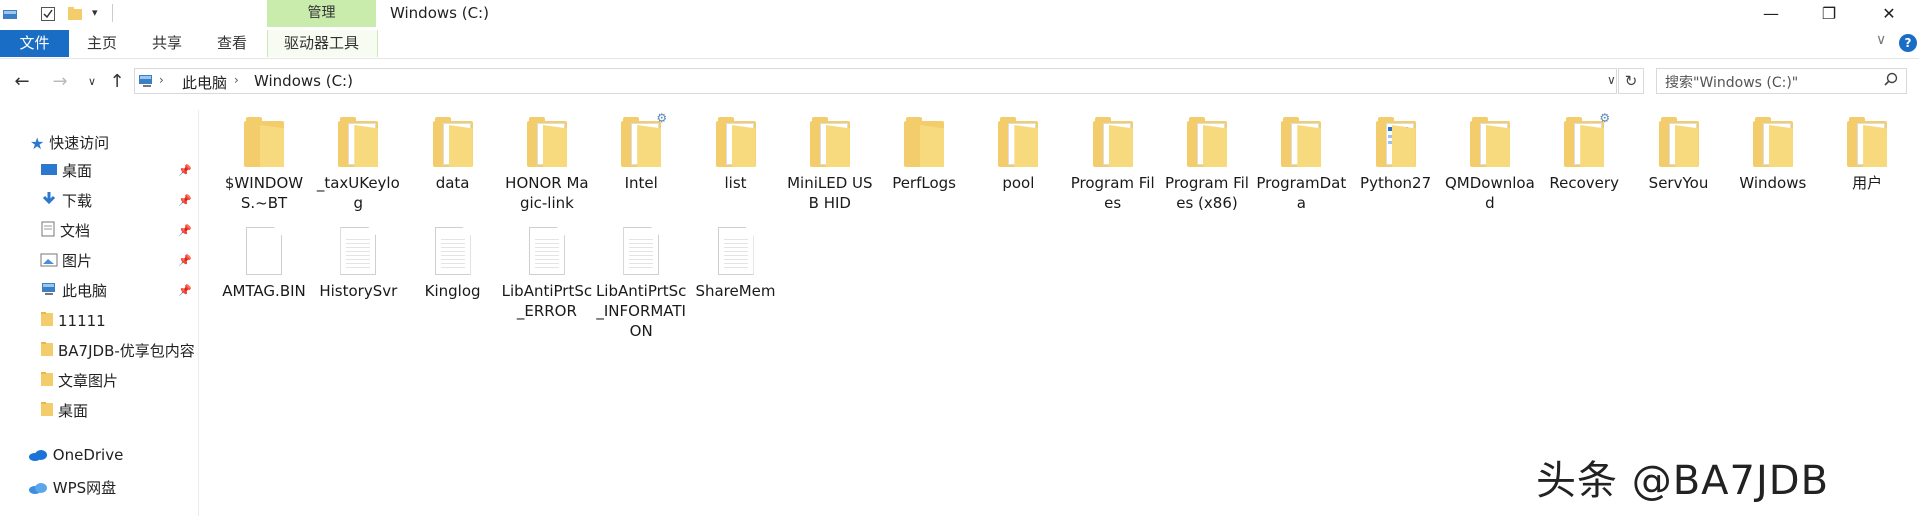 Image resolution: width=1919 pixels, height=516 pixels. What do you see at coordinates (321, 43) in the screenshot?
I see `tab-drive-tools: 驱动器工具` at bounding box center [321, 43].